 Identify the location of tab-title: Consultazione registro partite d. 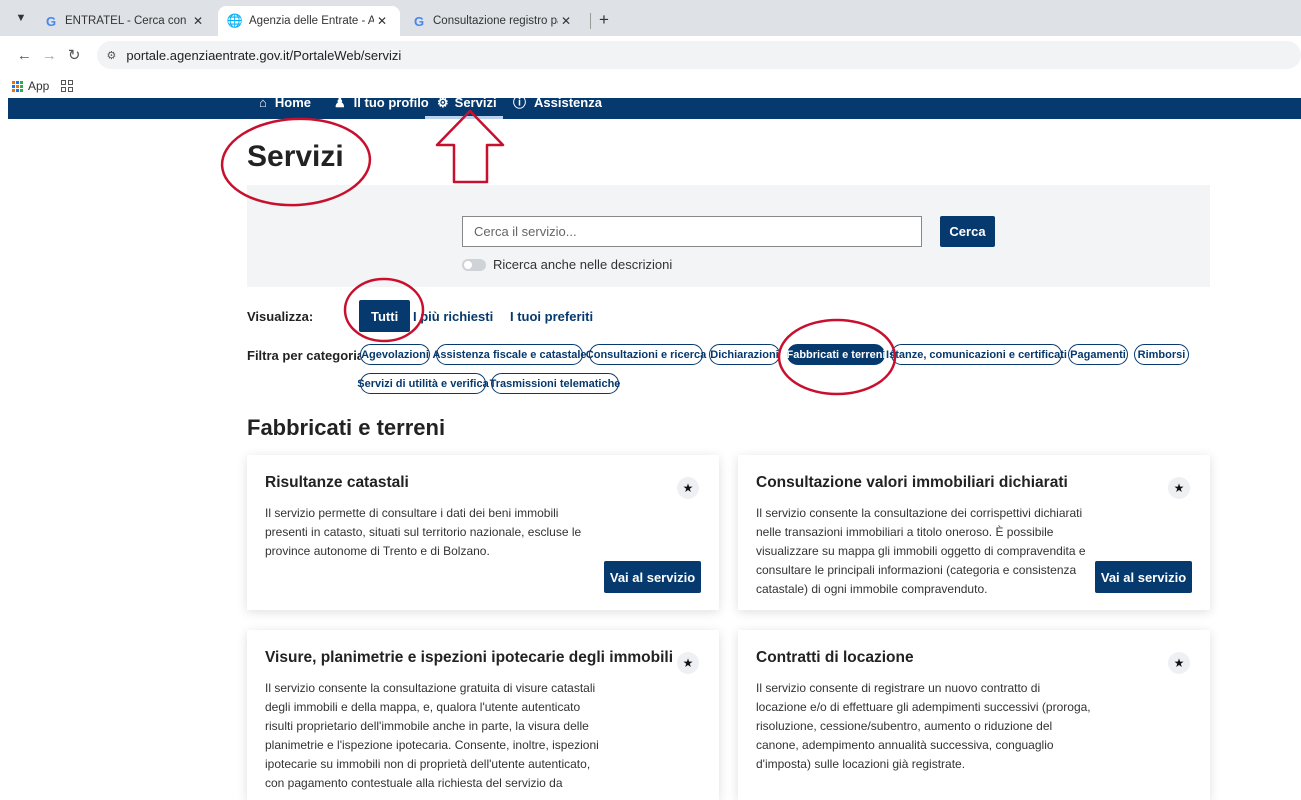
(495, 21).